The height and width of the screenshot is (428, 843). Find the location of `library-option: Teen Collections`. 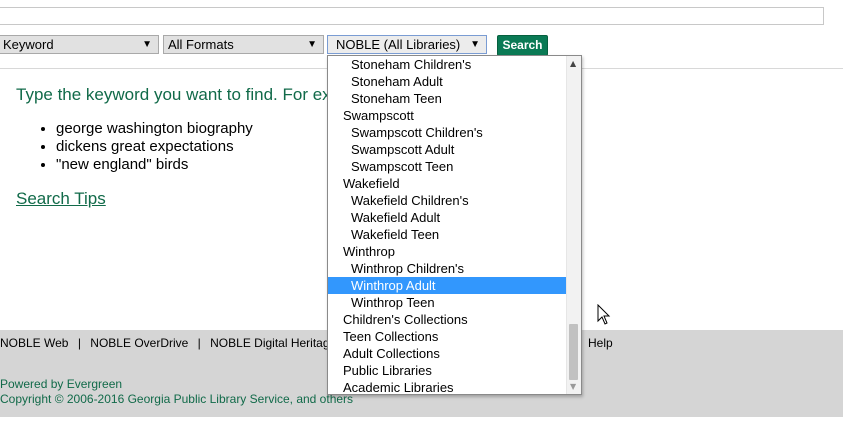

library-option: Teen Collections is located at coordinates (447, 336).